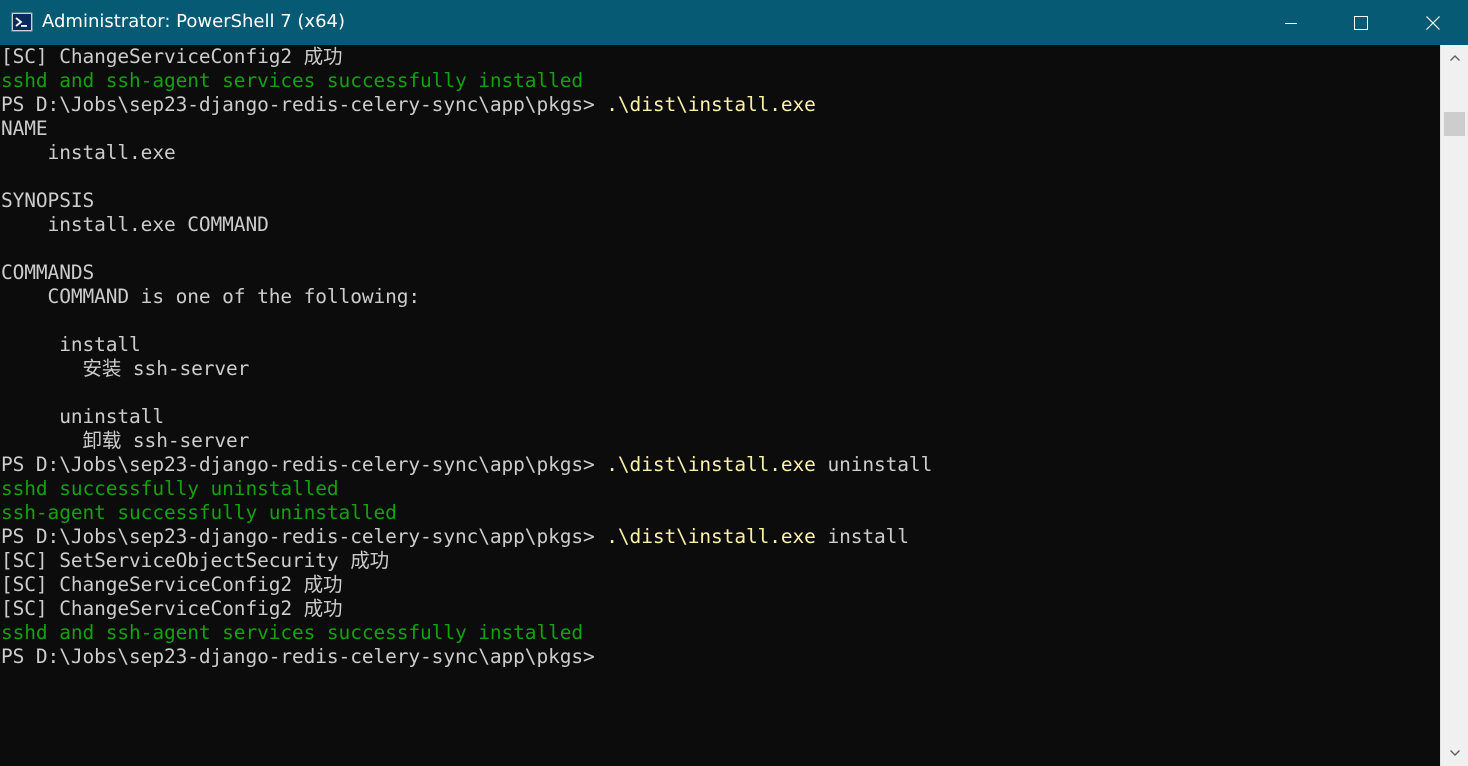  Describe the element at coordinates (1454, 405) in the screenshot. I see `vertical-scrollbar` at that location.